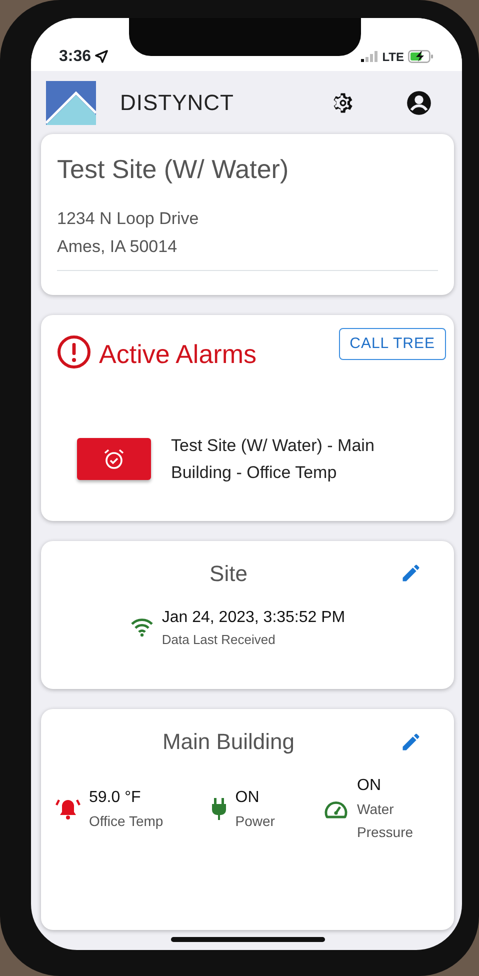  I want to click on wifi-icon, so click(142, 627).